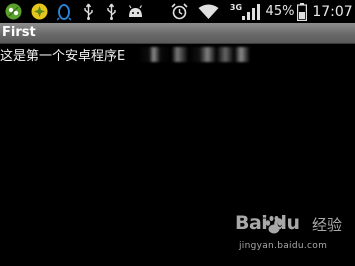 Image resolution: width=355 pixels, height=266 pixels. I want to click on paw-icon, so click(274, 224).